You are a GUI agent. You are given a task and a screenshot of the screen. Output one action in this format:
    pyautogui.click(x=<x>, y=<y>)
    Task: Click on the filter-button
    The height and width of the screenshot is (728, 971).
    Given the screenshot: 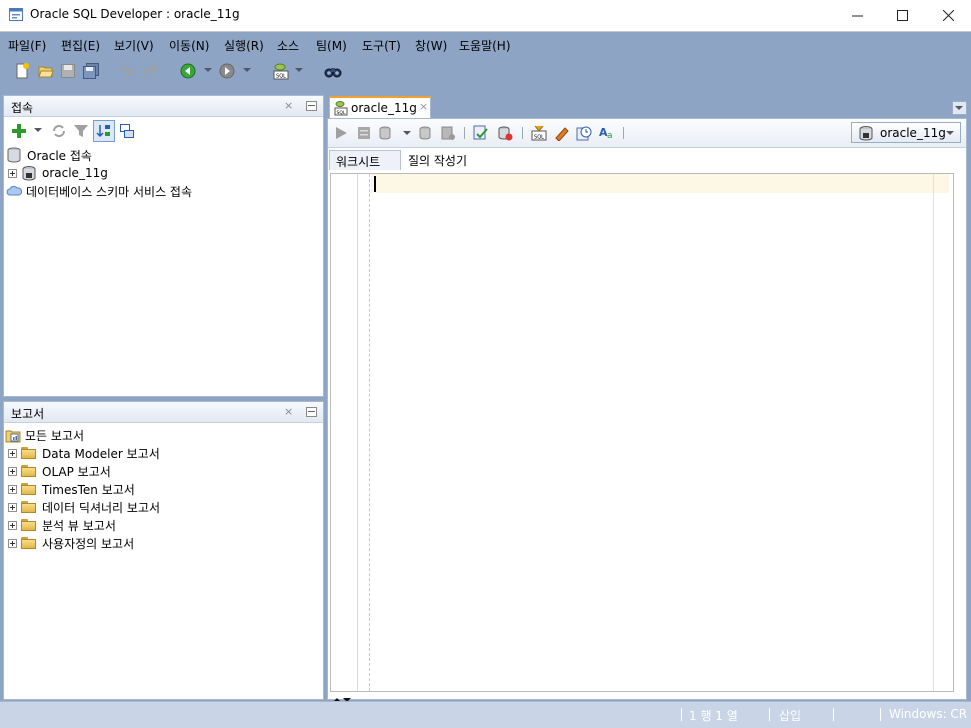 What is the action you would take?
    pyautogui.click(x=81, y=131)
    